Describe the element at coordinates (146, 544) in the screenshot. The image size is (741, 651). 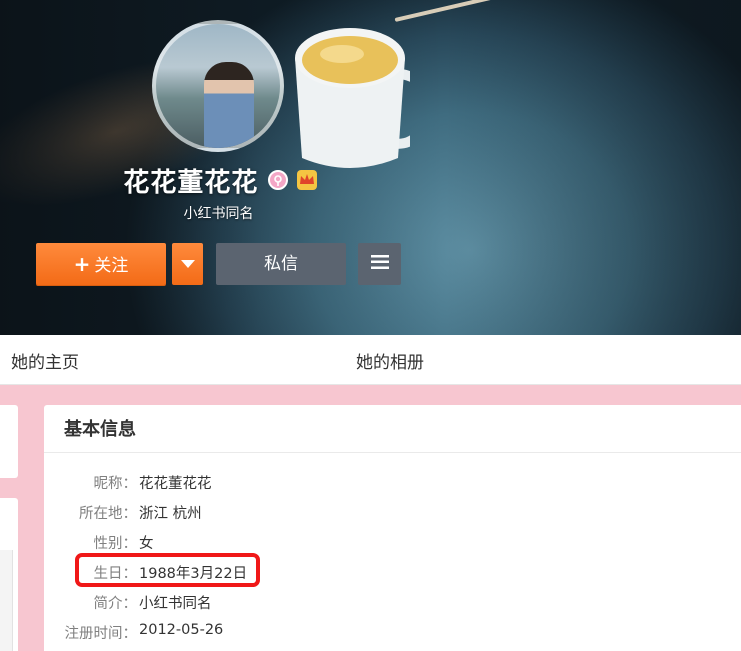
I see `info-value: 女` at that location.